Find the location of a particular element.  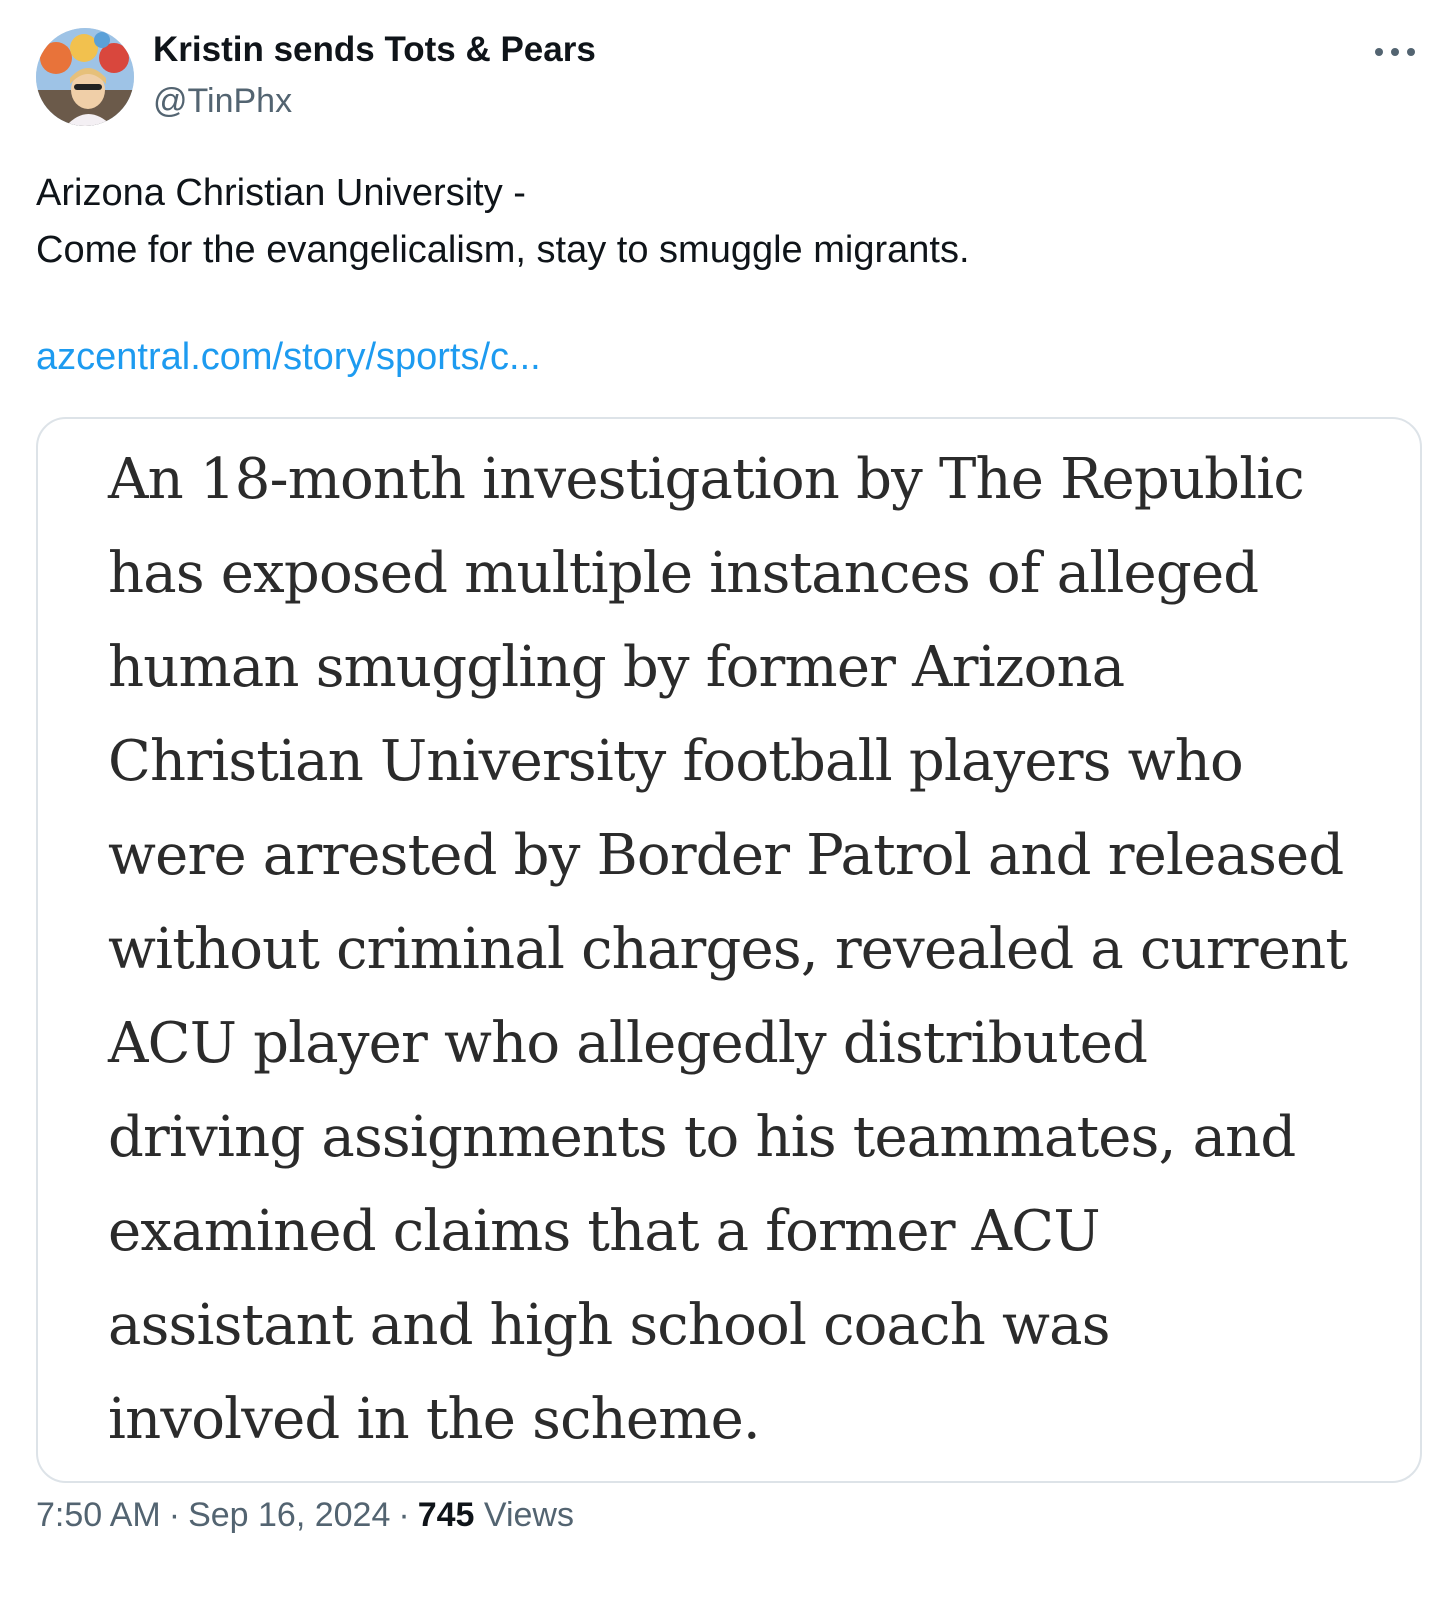

article-line: human smuggling by former Arizona is located at coordinates (616, 667).